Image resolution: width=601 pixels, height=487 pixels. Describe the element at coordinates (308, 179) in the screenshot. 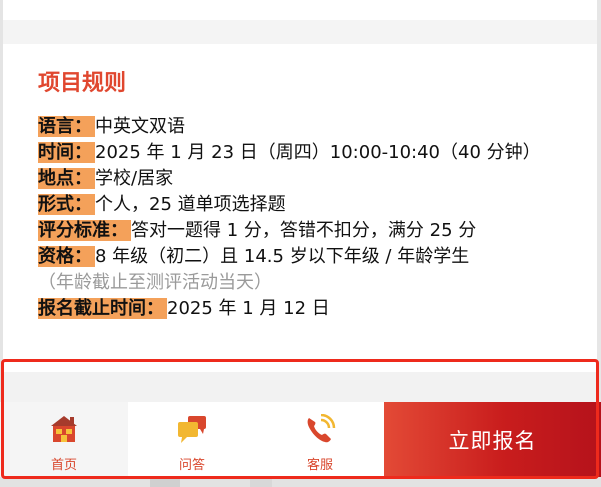

I see `rule-location: 地点： 学校/居家` at that location.